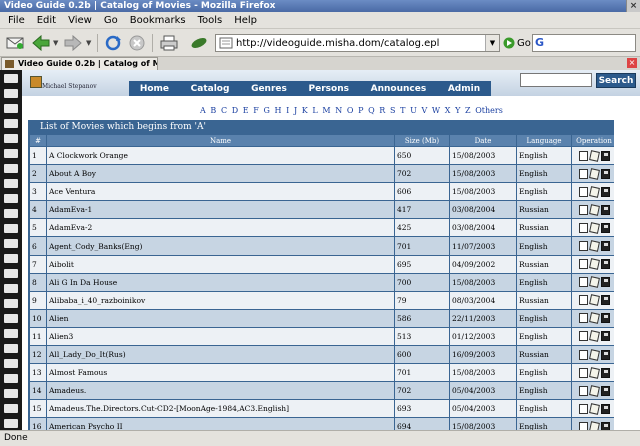  I want to click on letter-link-others: Others, so click(489, 110).